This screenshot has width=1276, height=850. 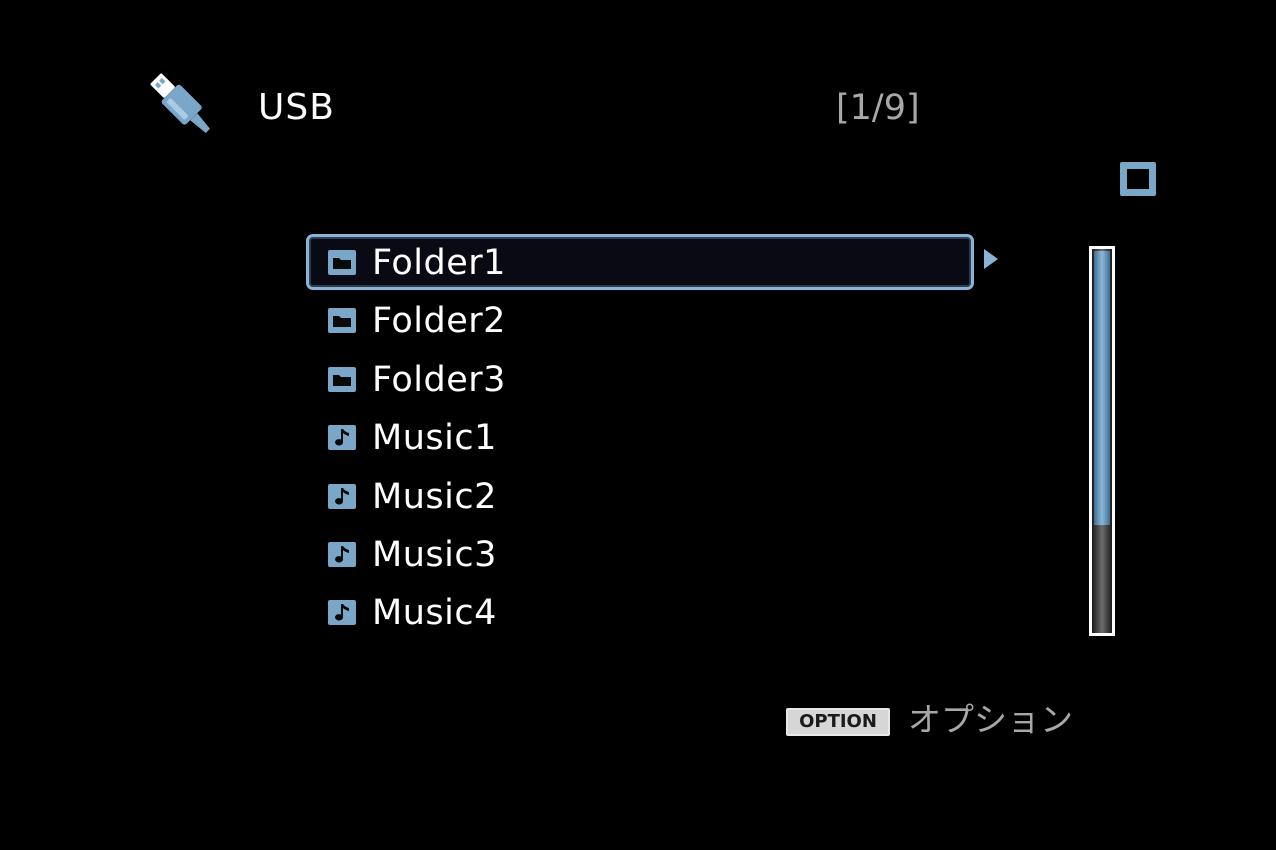 I want to click on list-item: Music2, so click(x=640, y=497).